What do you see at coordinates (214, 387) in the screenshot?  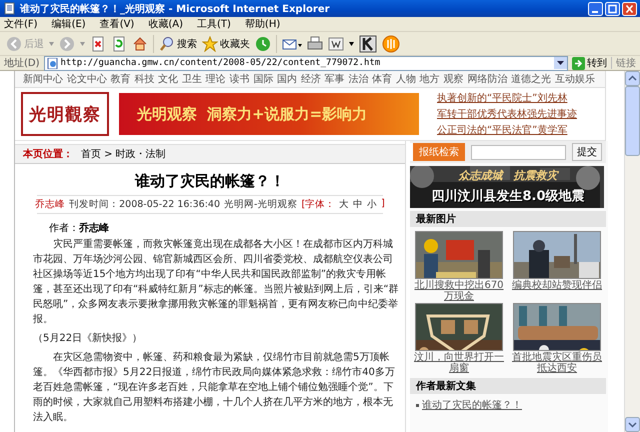 I see `article-paragraph: 在灾区急需物资中，帐篷、药和粮食最为紧缺，仅绵竹市目前就急需5万顶帐篷。《华西都市报》5月22日报道，绵竹市民政局向媒体紧急求救：绵竹市40多万老百姓急需帐篷，“现在许多老百姓，只能拿草在空地上铺个铺位勉强睡个觉”。下雨的时候，大家就自己用塑料布搭建小棚，十几个人挤在几平方米的地方，根本无法入眠。` at bounding box center [214, 387].